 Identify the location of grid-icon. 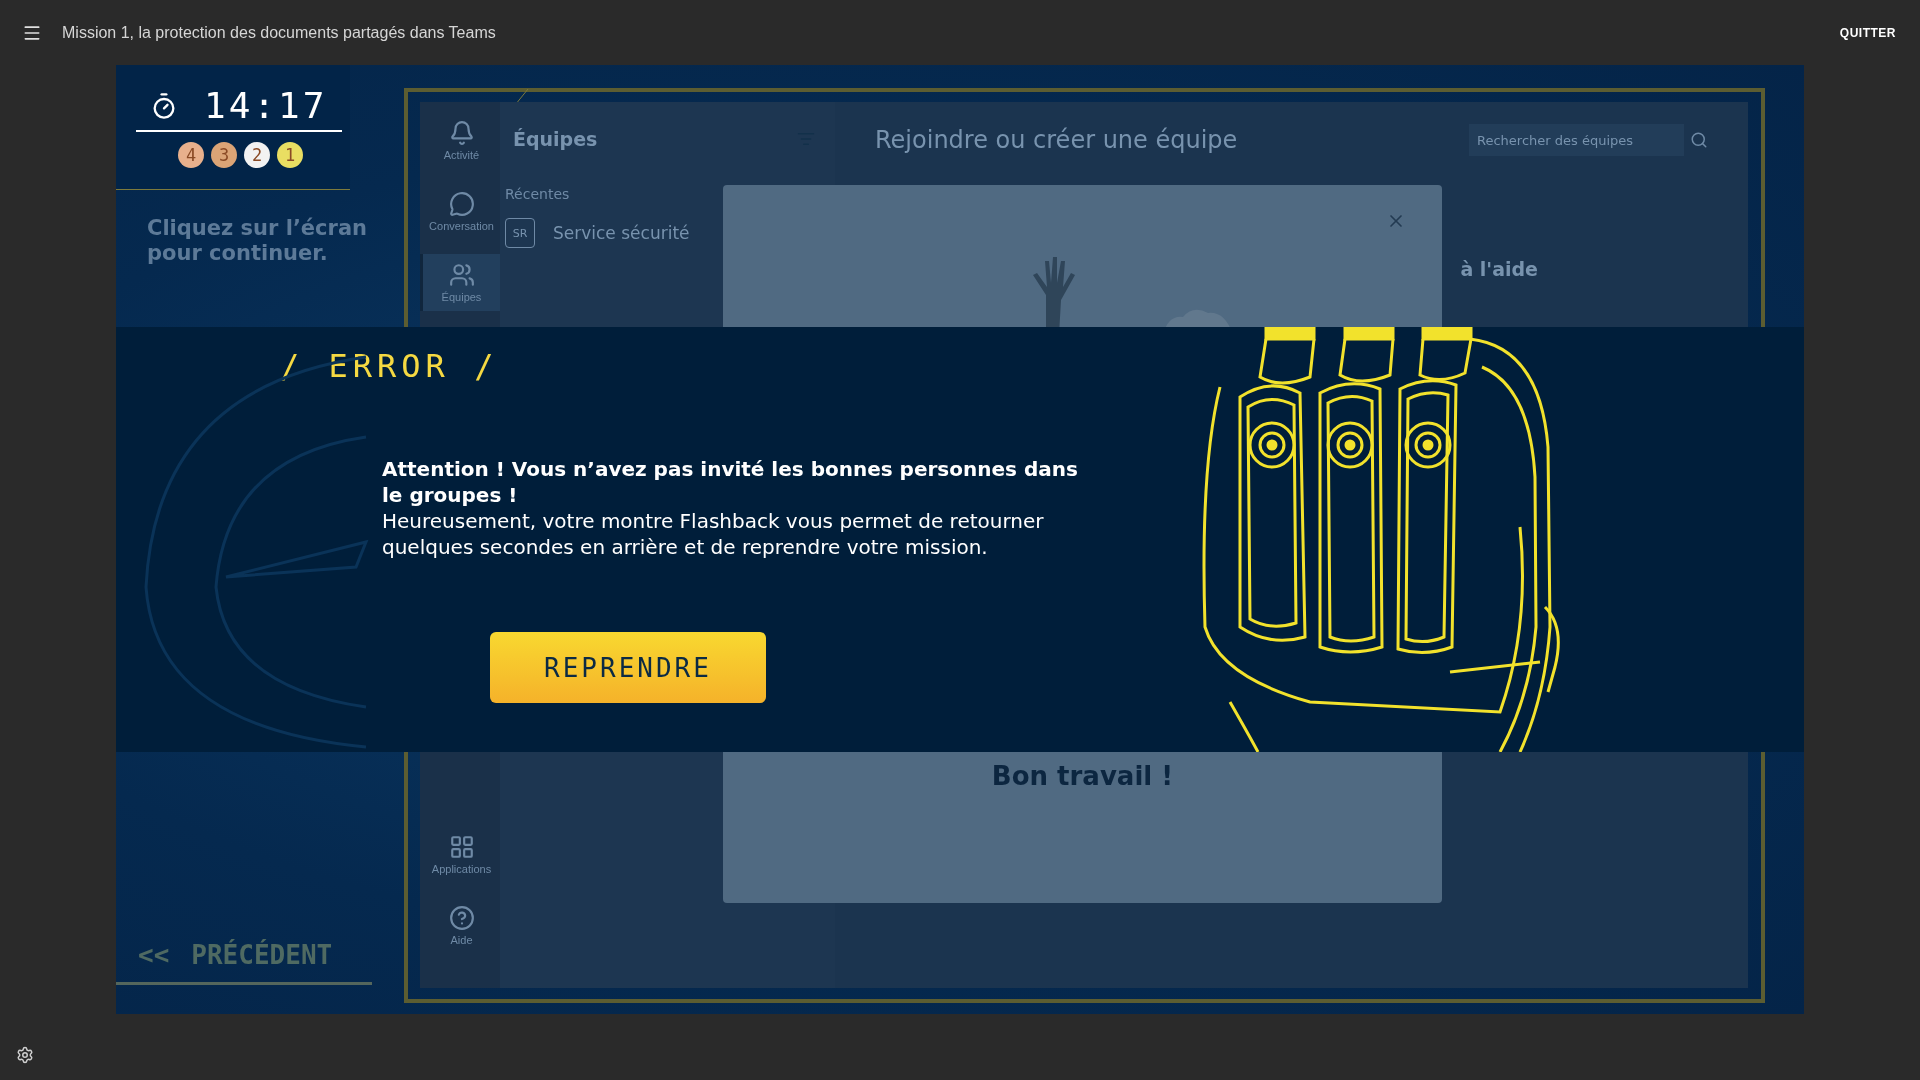
(461, 847).